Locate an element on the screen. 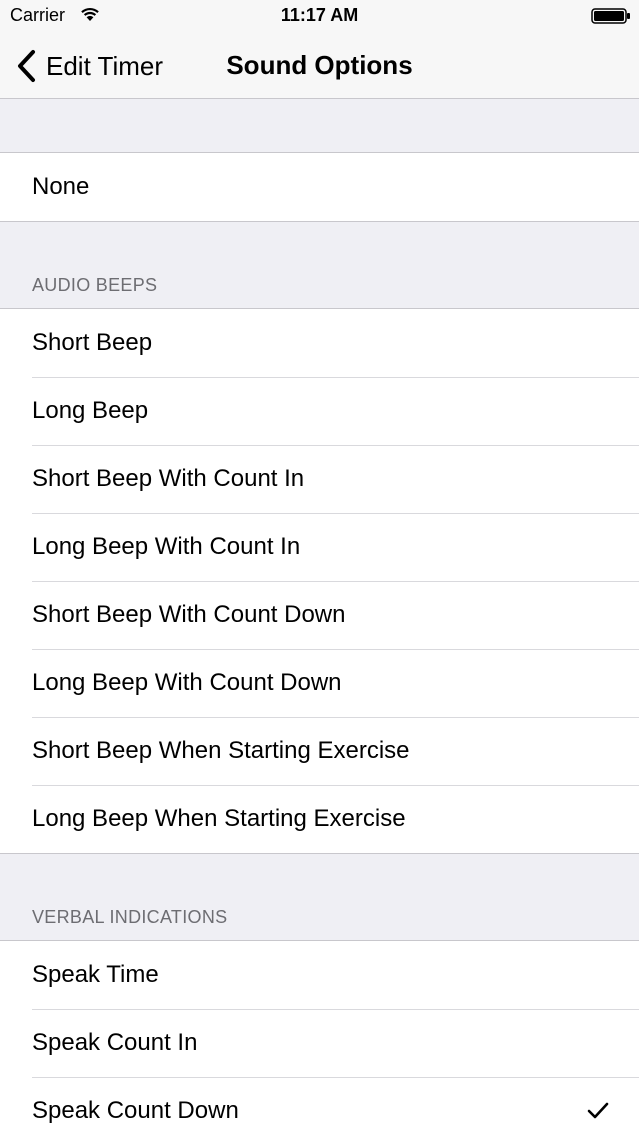 This screenshot has width=639, height=1136. page-title: Sound Options is located at coordinates (319, 65).